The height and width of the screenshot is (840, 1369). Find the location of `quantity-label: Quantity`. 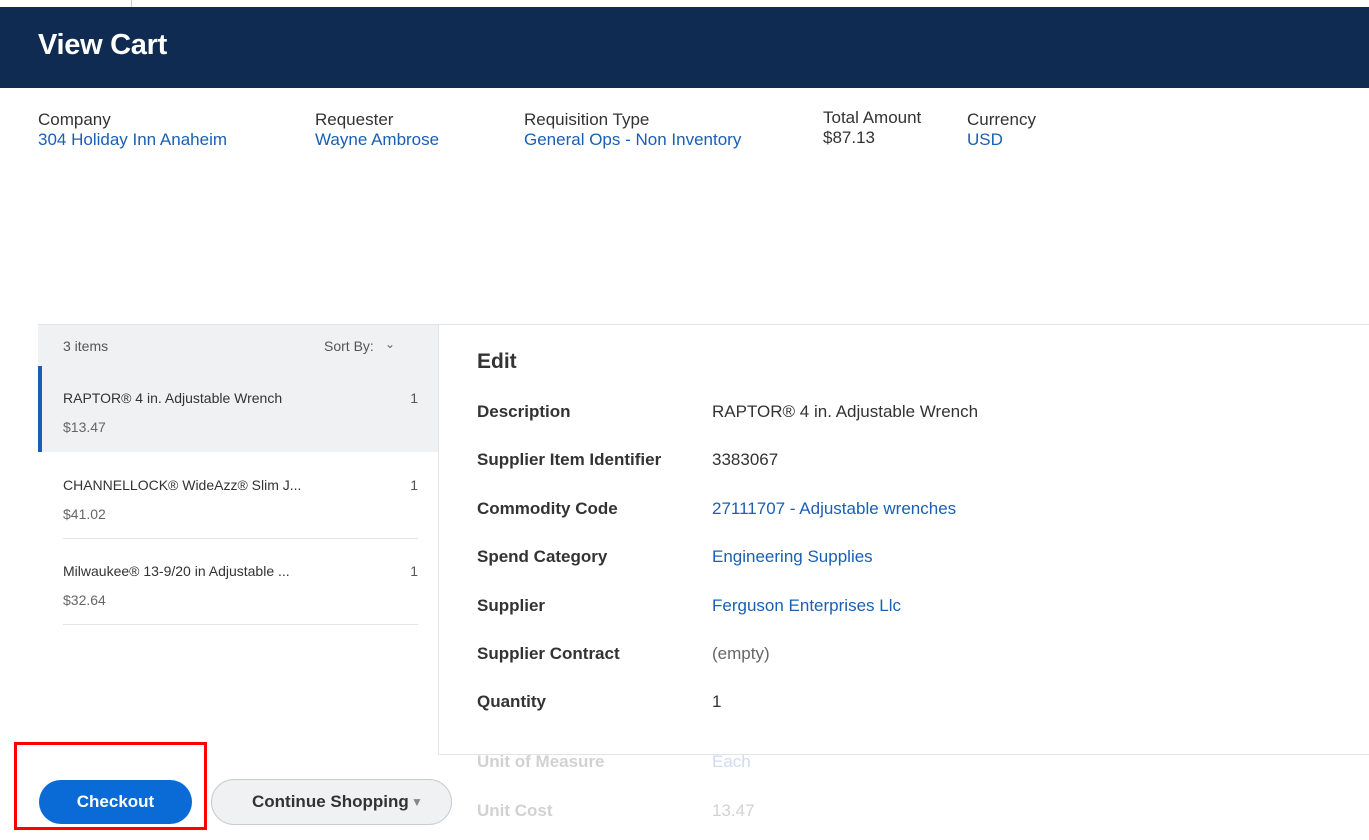

quantity-label: Quantity is located at coordinates (511, 701).